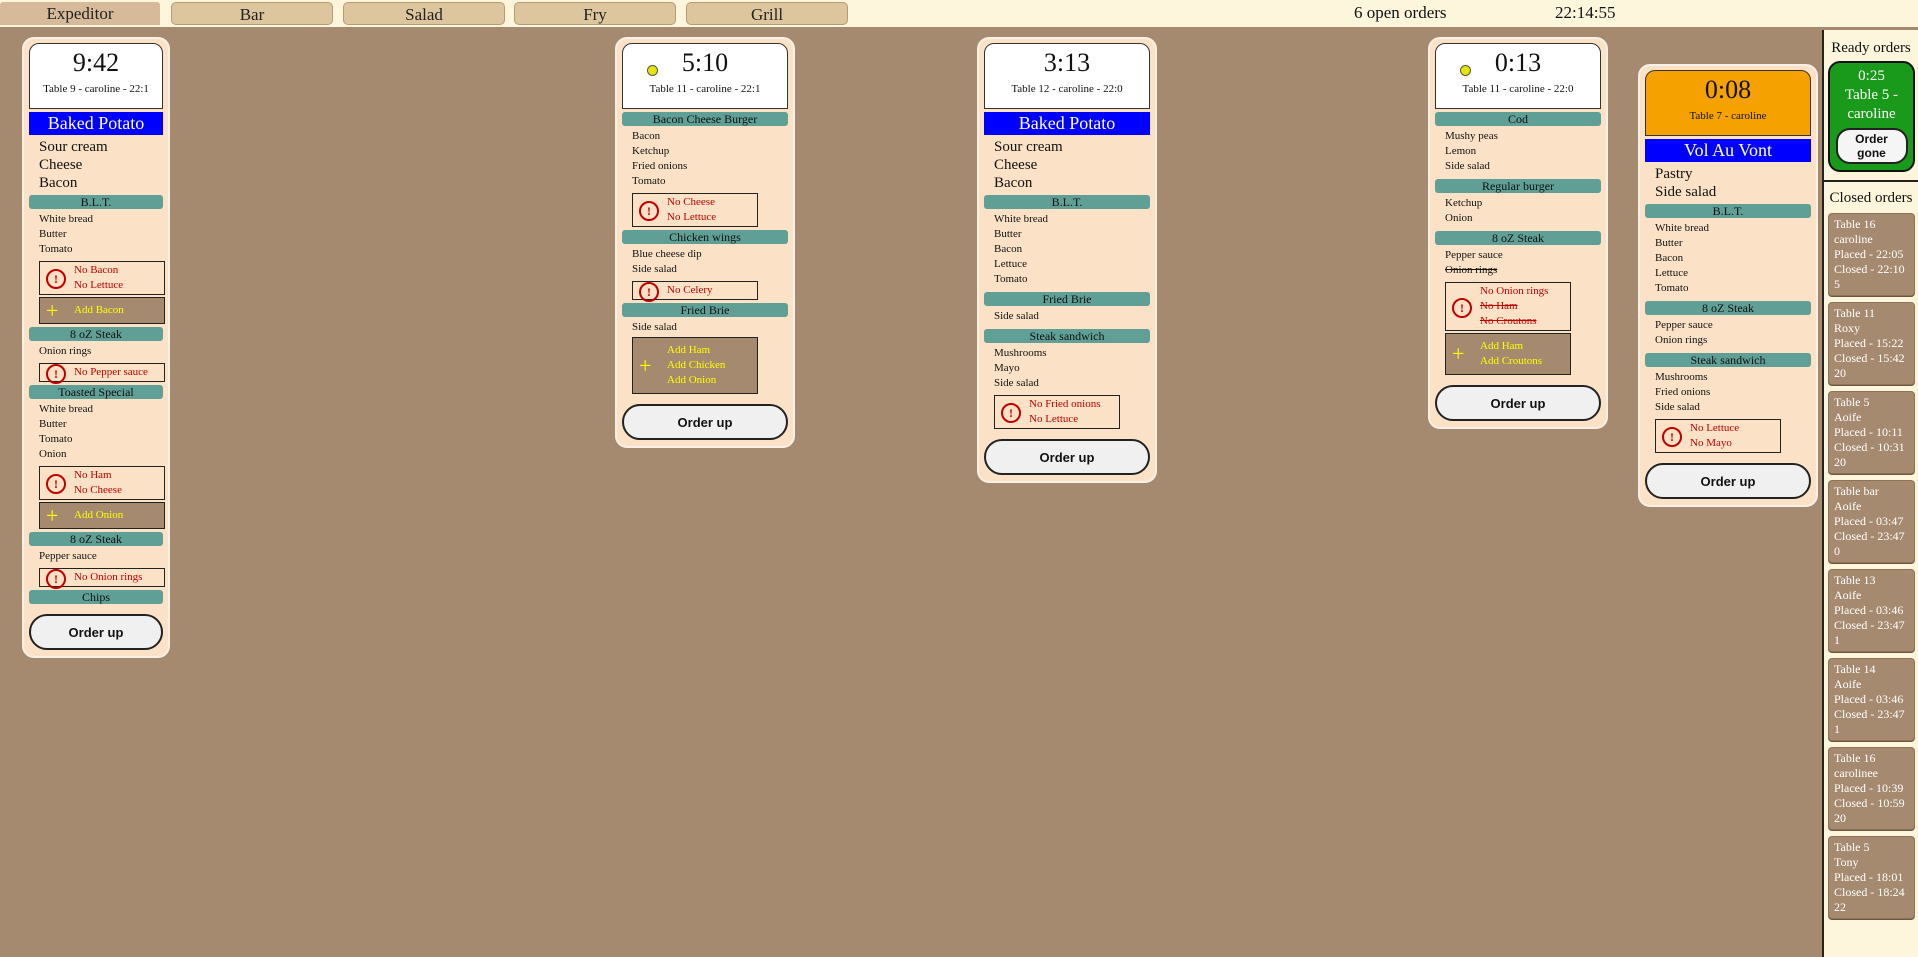 This screenshot has width=1918, height=957. What do you see at coordinates (99, 515) in the screenshot?
I see `addition-line: Add Onion` at bounding box center [99, 515].